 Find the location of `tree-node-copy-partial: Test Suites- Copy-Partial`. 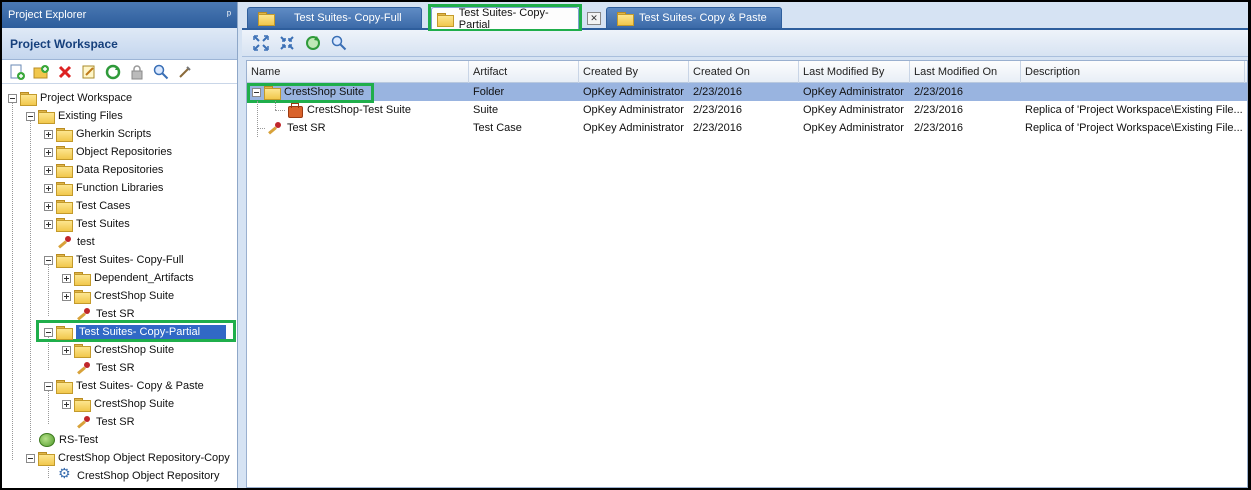

tree-node-copy-partial: Test Suites- Copy-Partial is located at coordinates (135, 332).